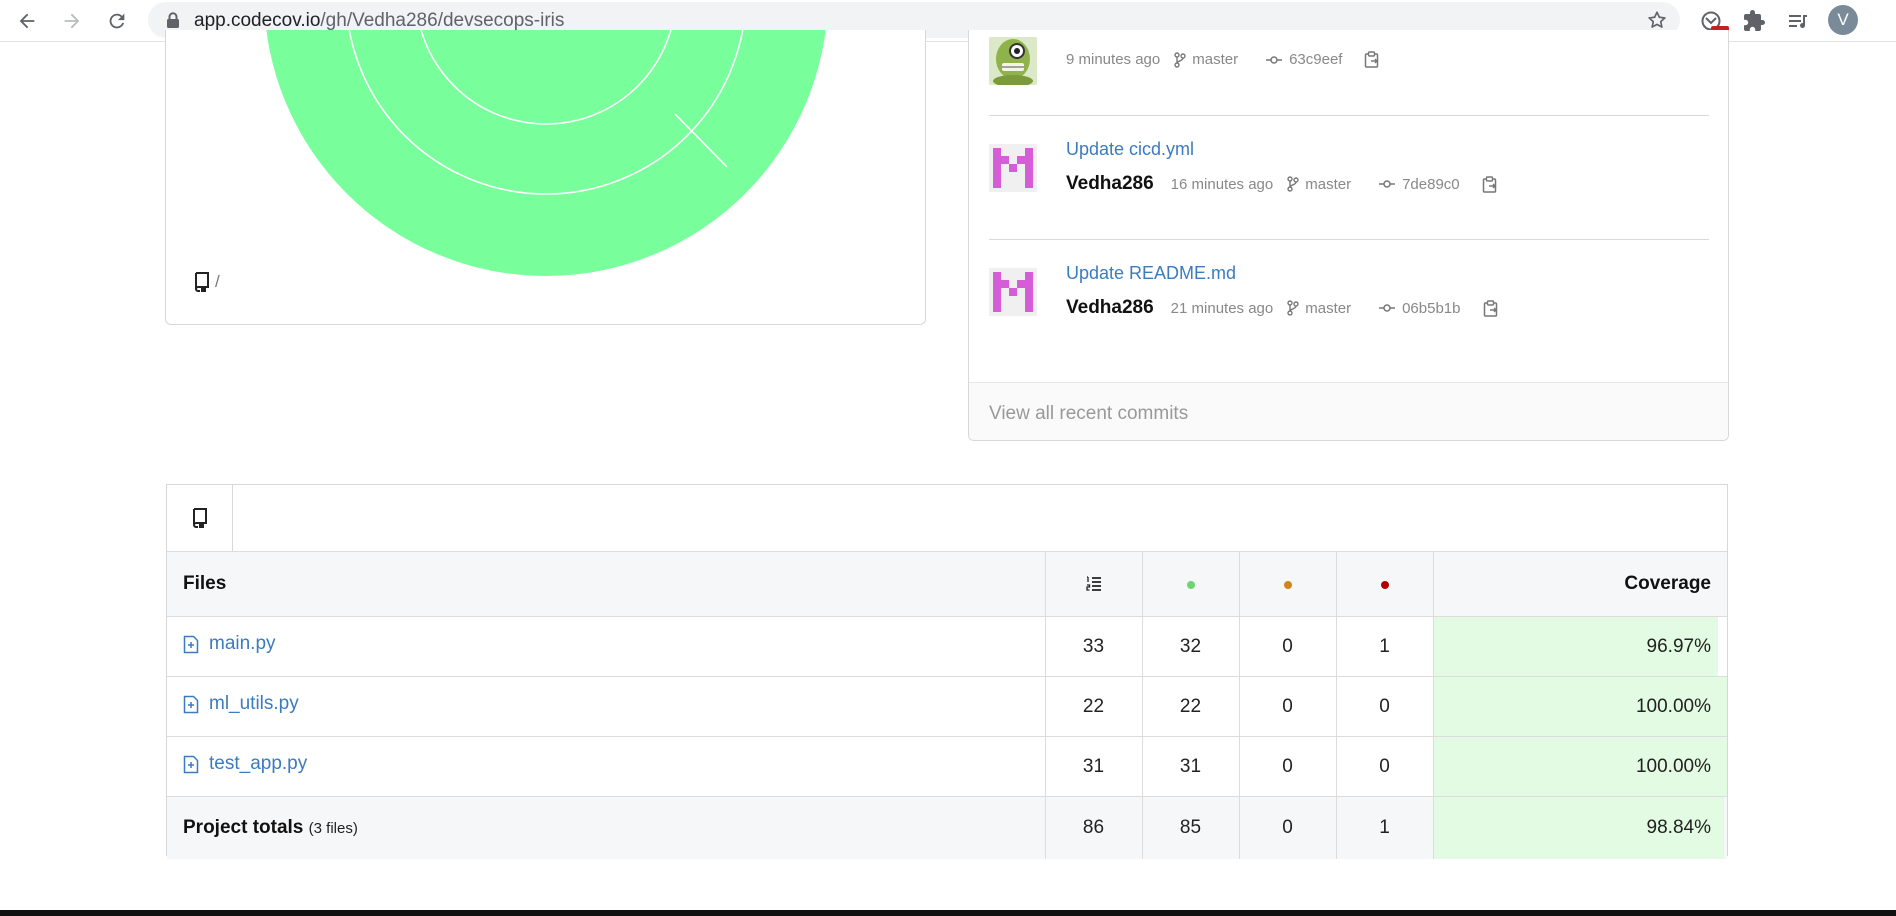 The height and width of the screenshot is (916, 1896). I want to click on table-row: ml_utils.py 22 22 0 0 100.00%, so click(947, 706).